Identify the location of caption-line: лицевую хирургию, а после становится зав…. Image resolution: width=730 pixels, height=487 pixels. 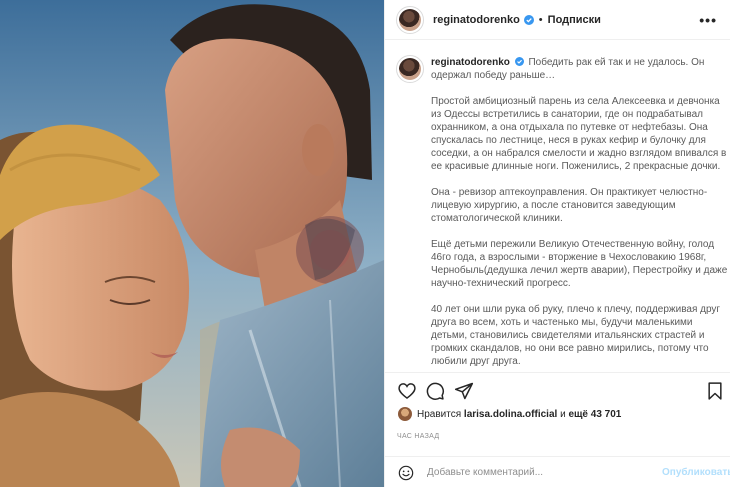
(553, 205).